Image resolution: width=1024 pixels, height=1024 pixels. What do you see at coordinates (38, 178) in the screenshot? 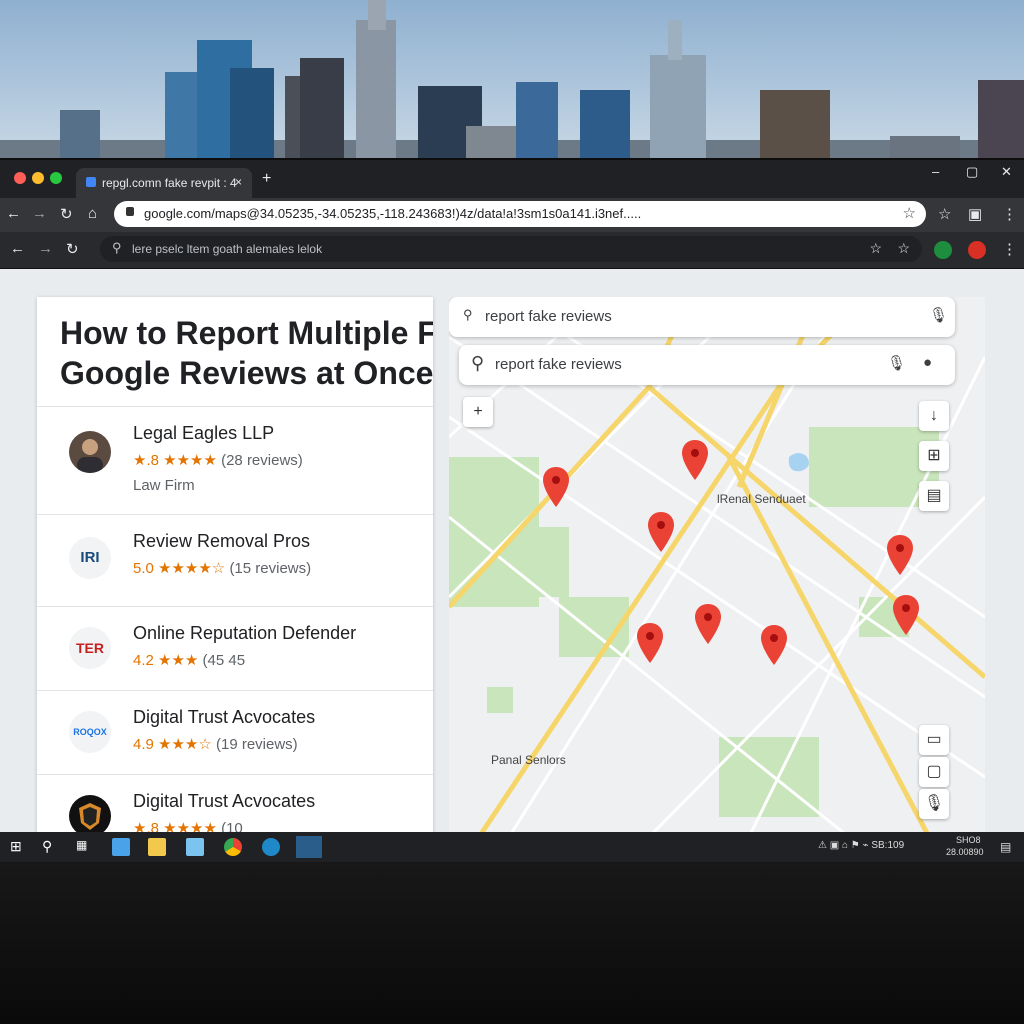
I see `minimize-window-dot` at bounding box center [38, 178].